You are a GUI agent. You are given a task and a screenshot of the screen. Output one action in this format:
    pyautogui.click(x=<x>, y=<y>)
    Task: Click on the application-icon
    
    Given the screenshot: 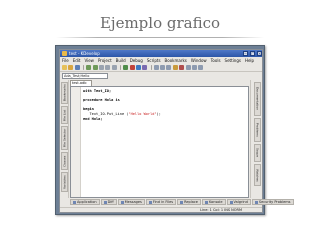 What is the action you would take?
    pyautogui.click(x=74, y=202)
    